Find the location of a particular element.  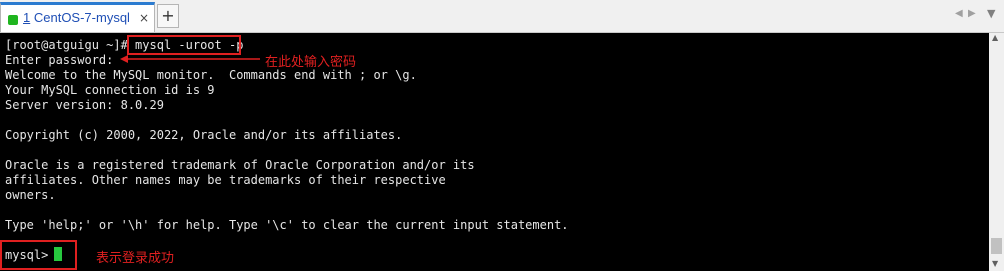

tab-list-menu-icon: ▼ is located at coordinates (991, 13).